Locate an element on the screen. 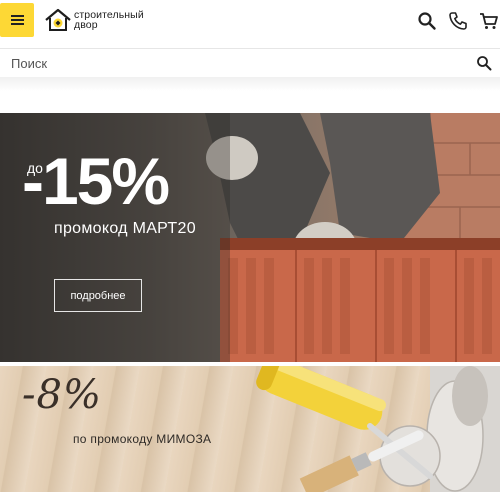  banner-promo-code-2: по промокоду МИМОЗА is located at coordinates (142, 439).